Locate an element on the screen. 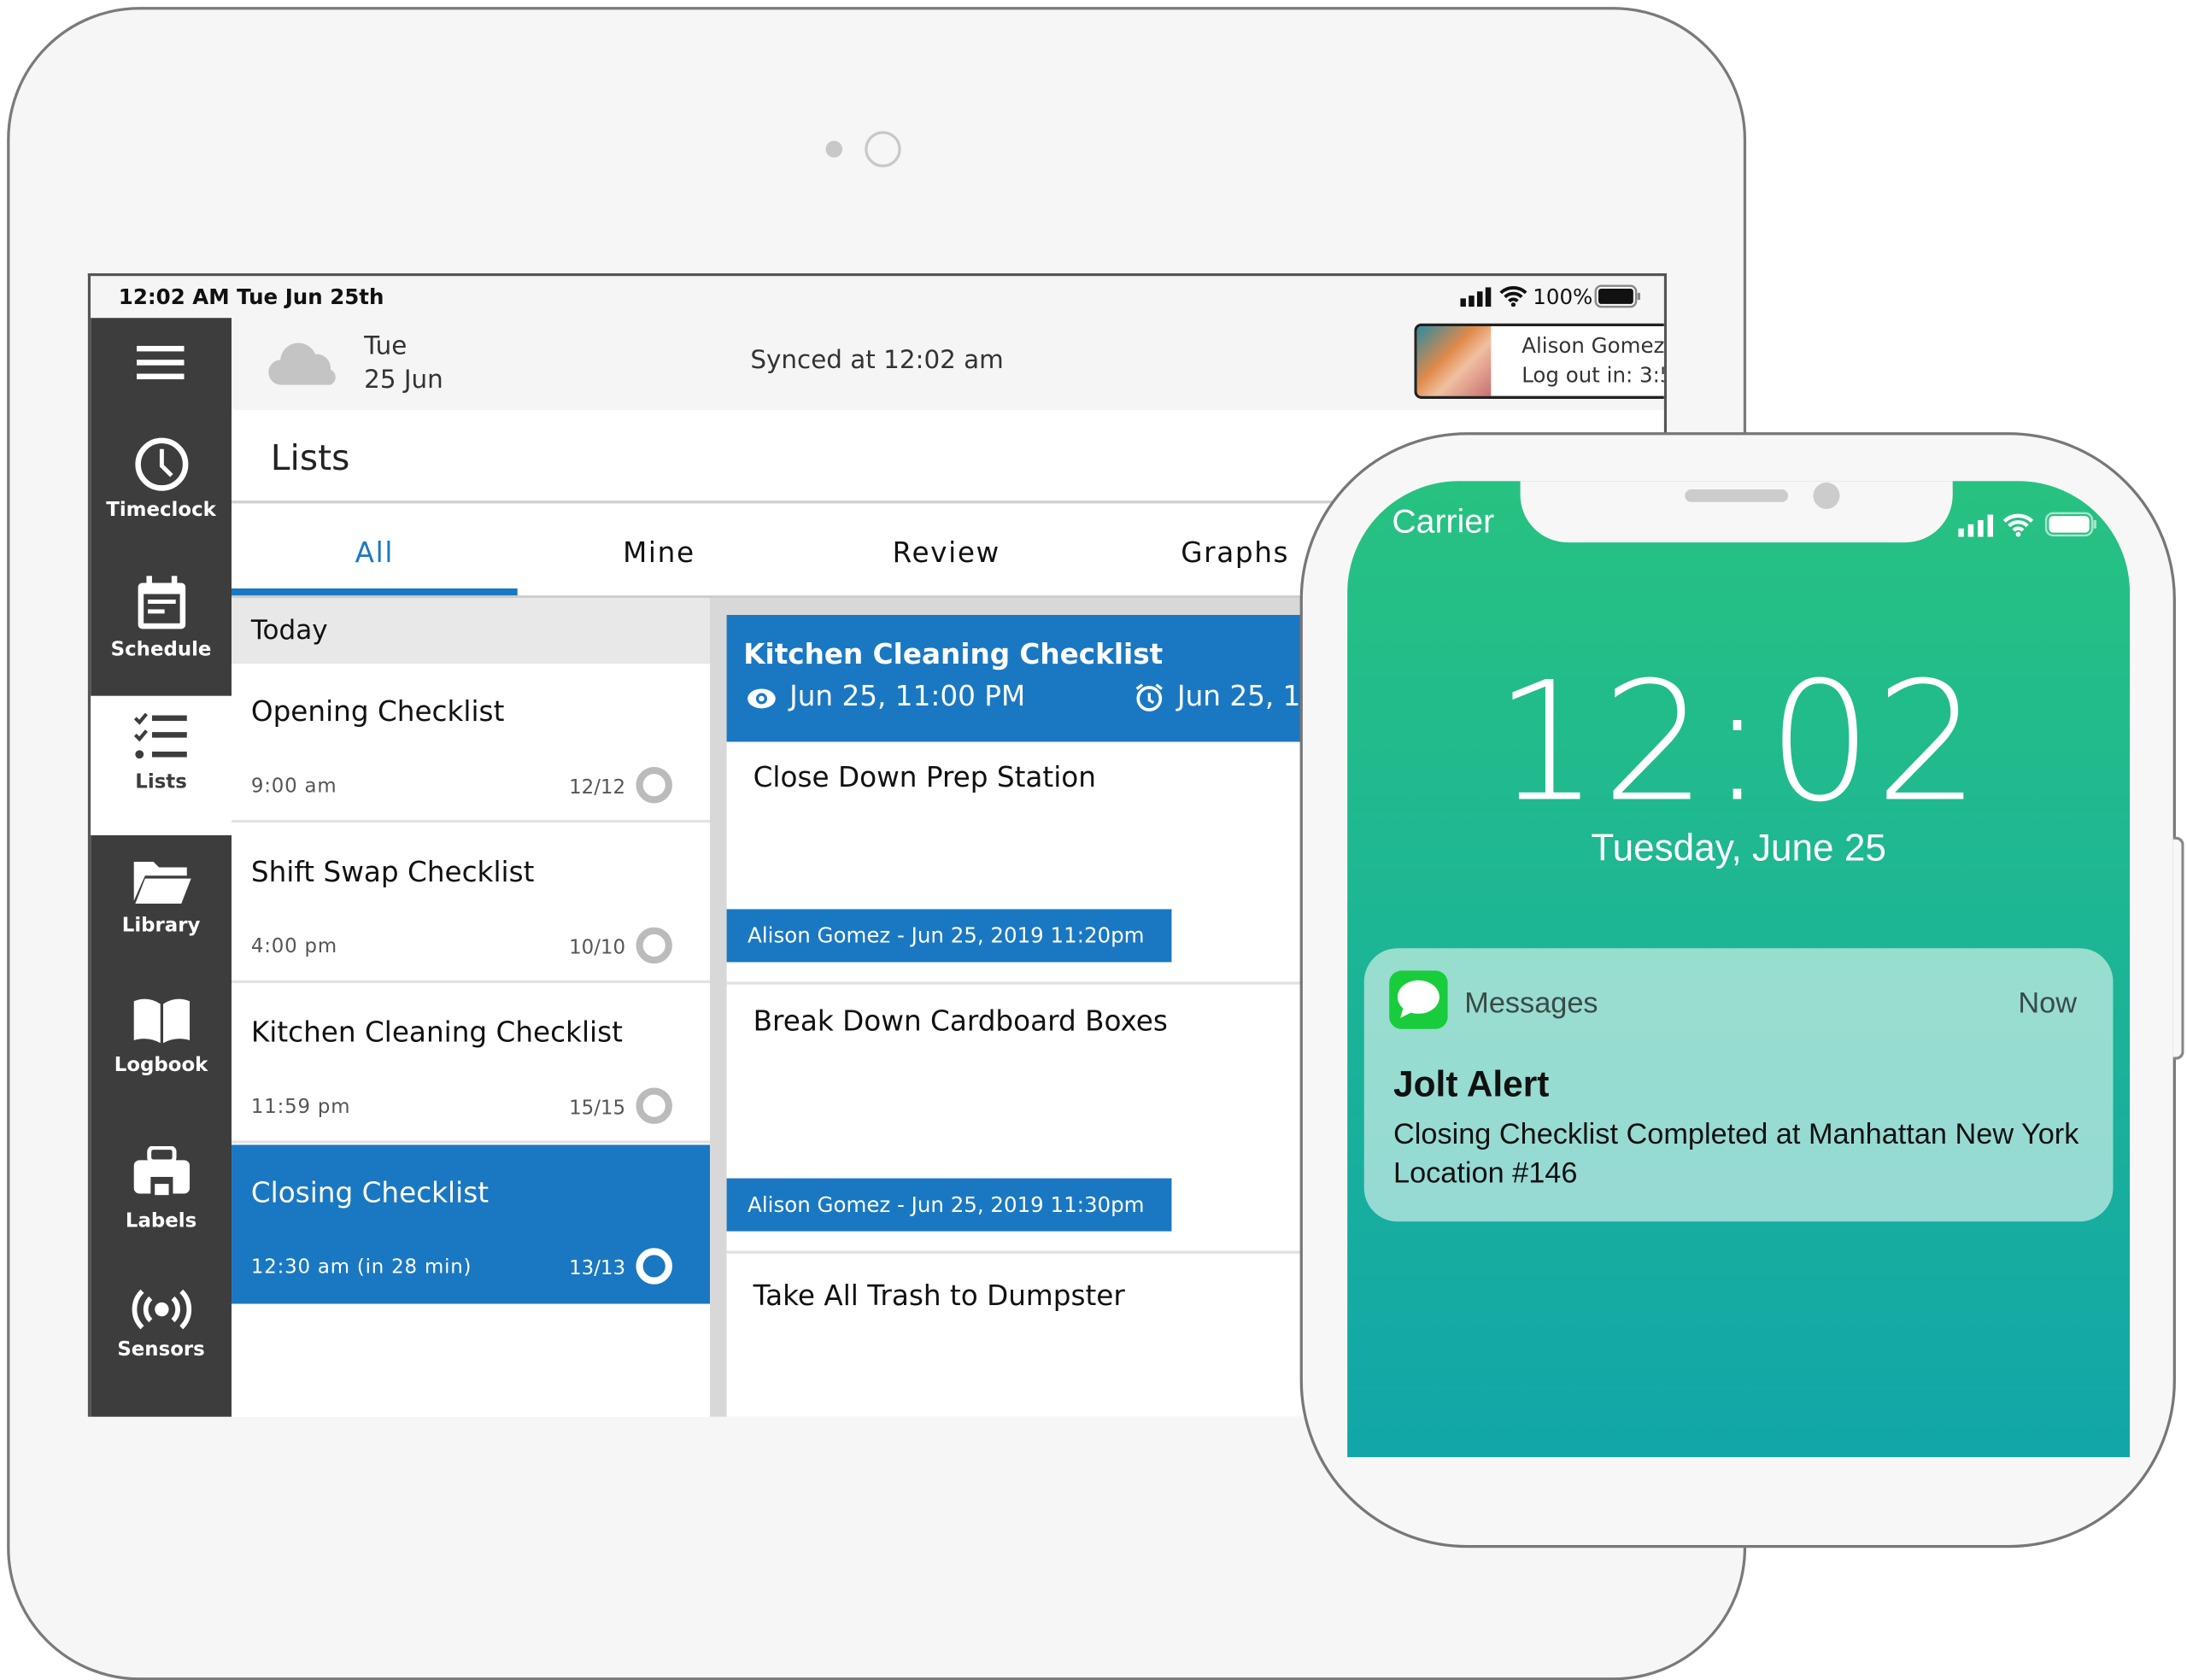 The image size is (2187, 1680). lock-date: Tuesday, June 25 is located at coordinates (1738, 848).